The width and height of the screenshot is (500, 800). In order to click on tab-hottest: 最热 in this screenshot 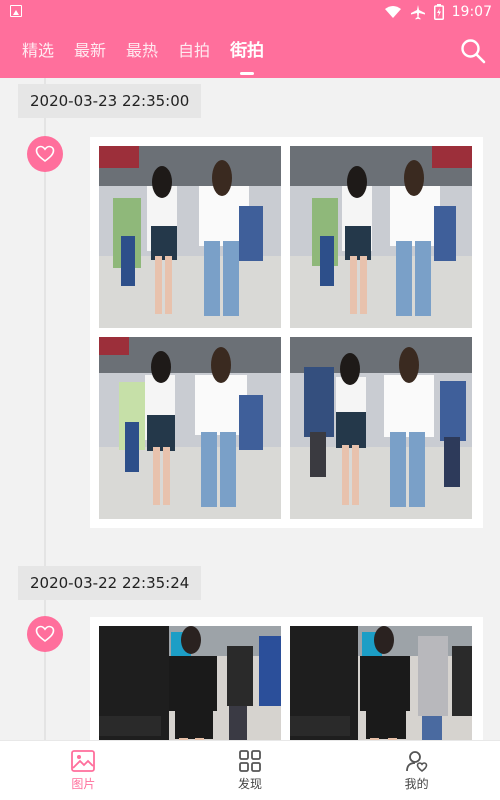, I will do `click(142, 51)`.